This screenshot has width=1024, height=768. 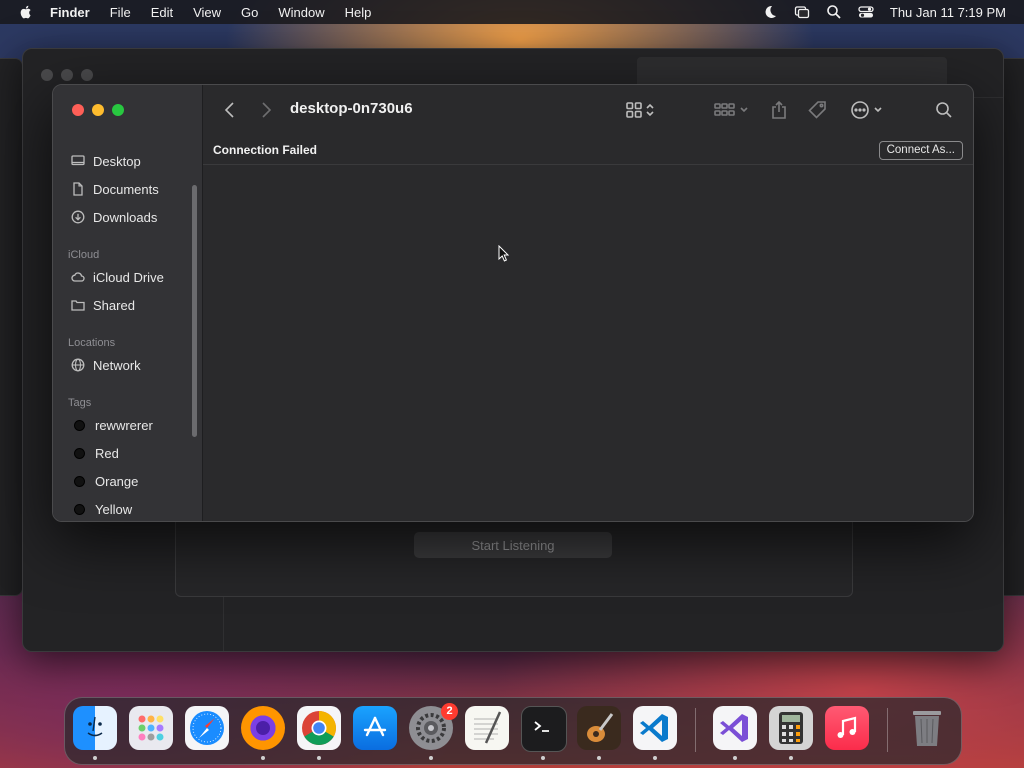 What do you see at coordinates (11, 327) in the screenshot?
I see `background-window-left` at bounding box center [11, 327].